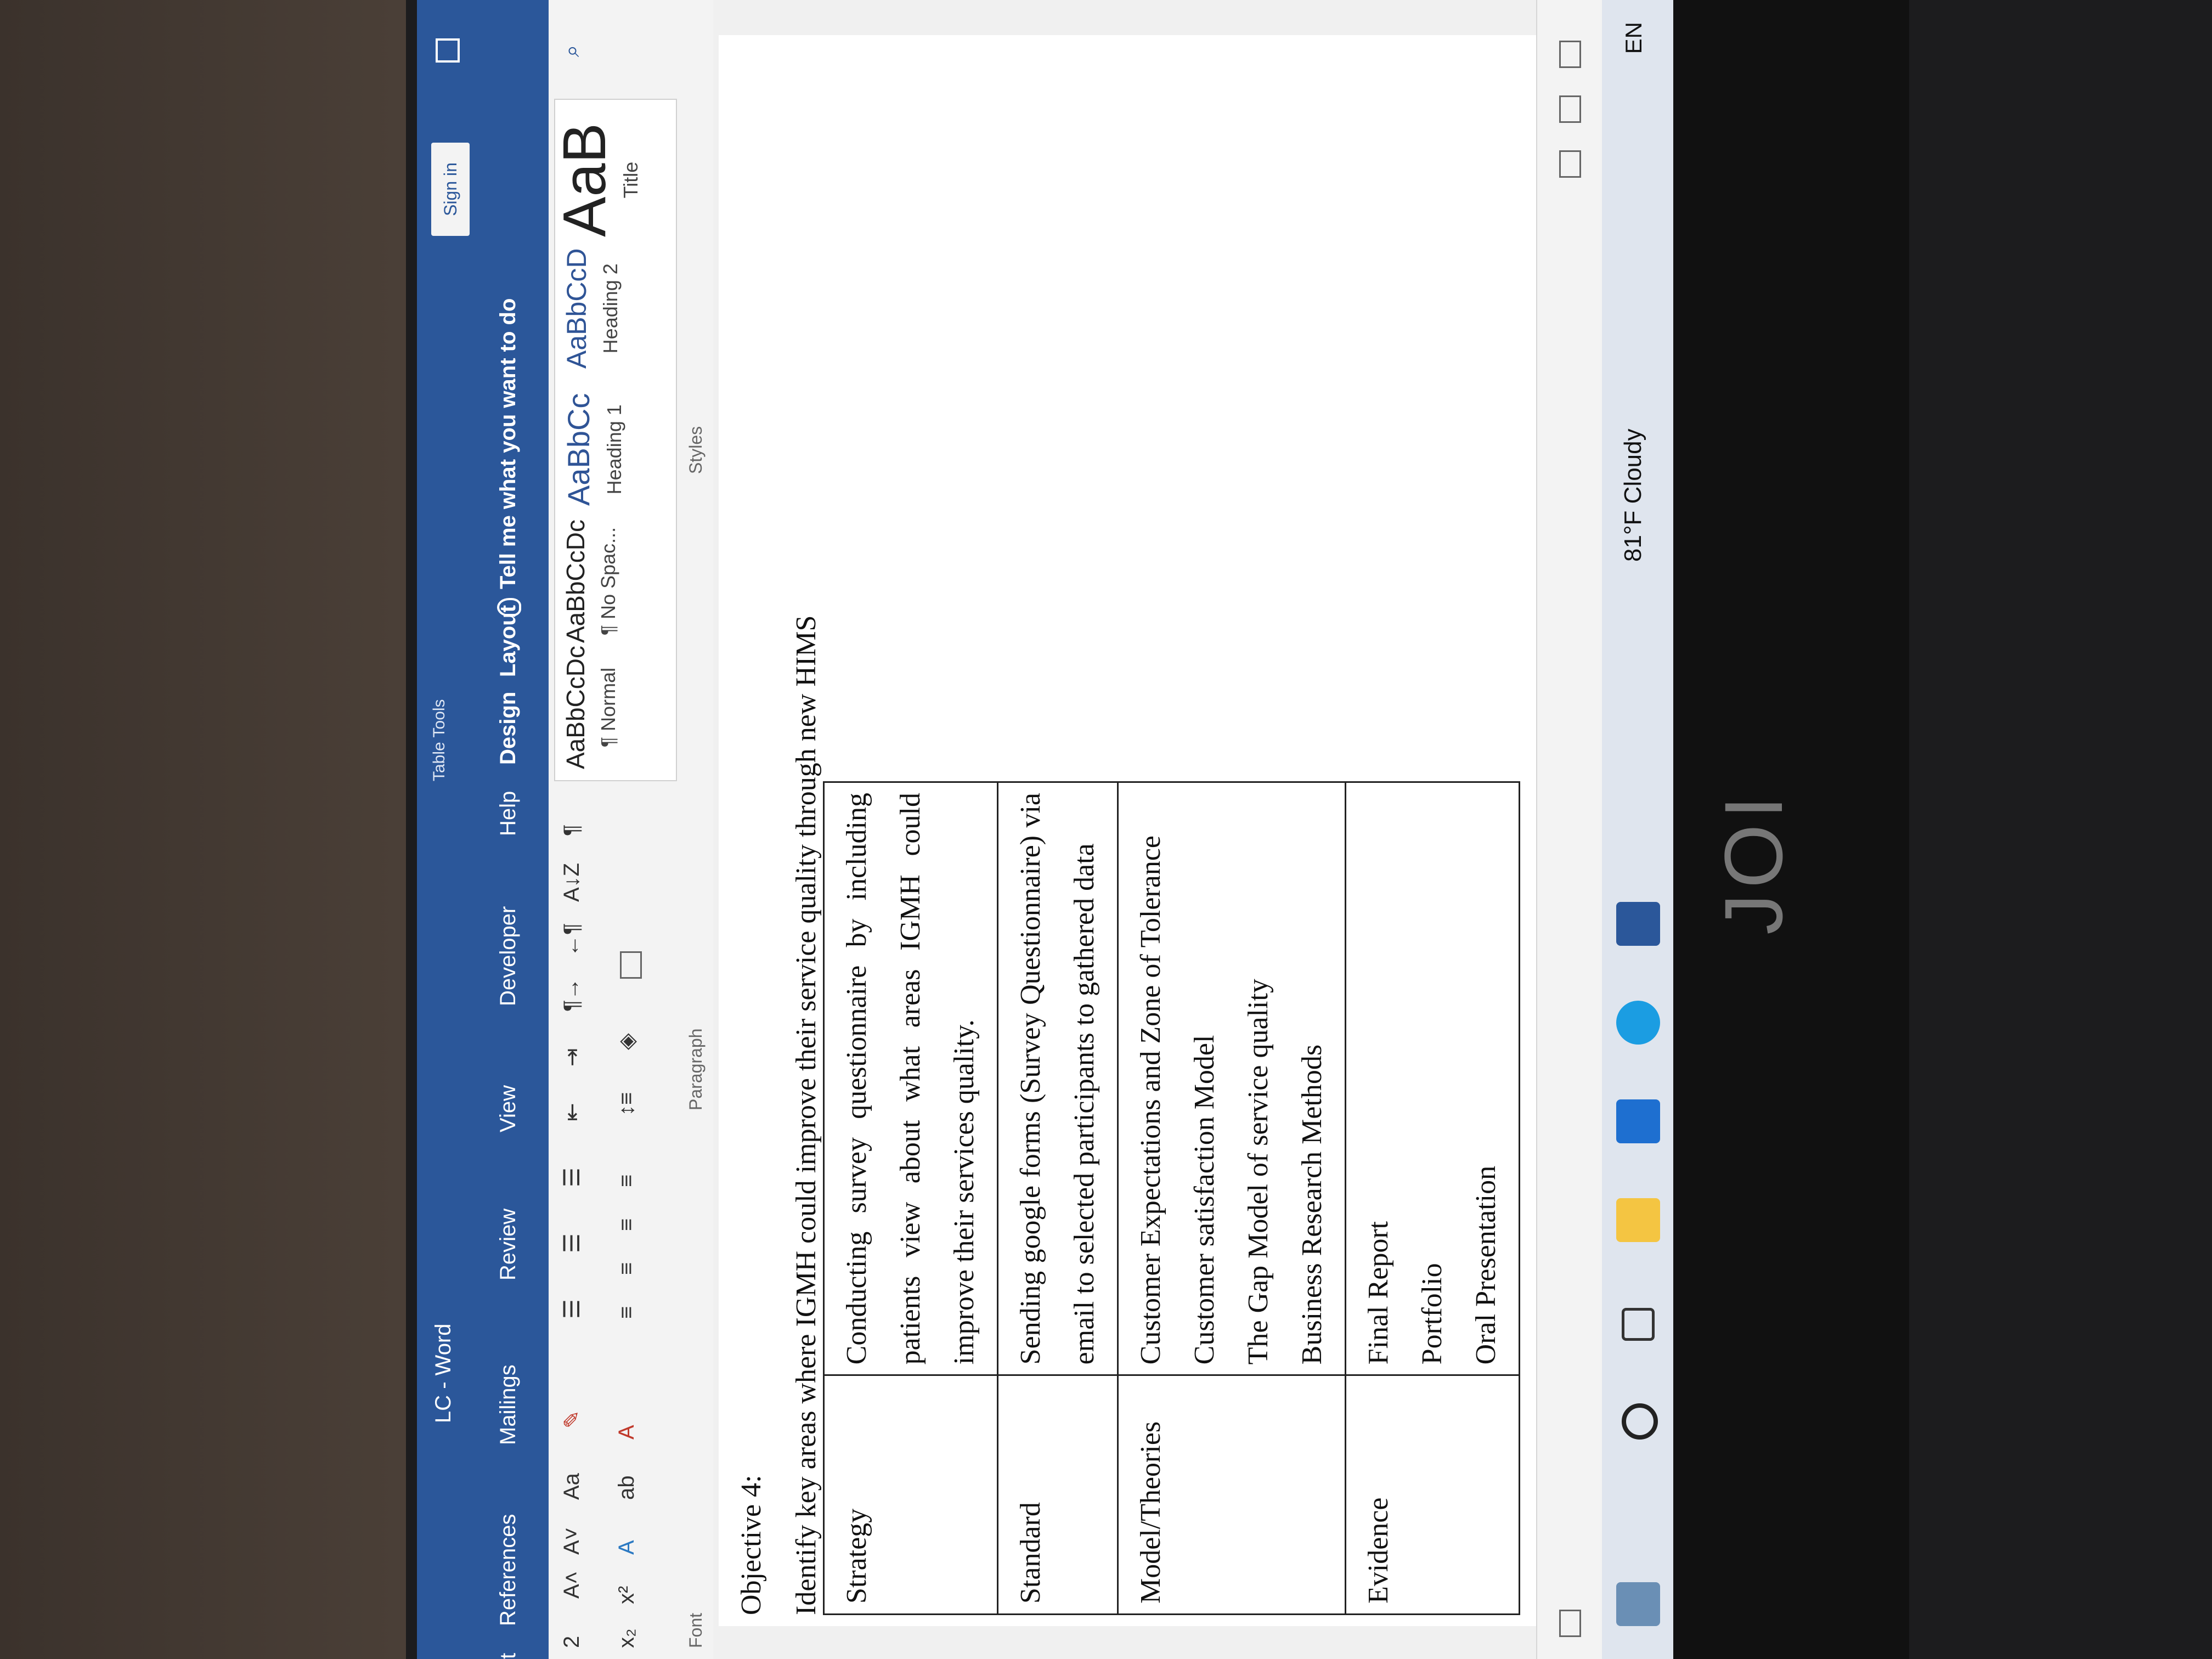 The width and height of the screenshot is (2212, 1659). Describe the element at coordinates (572, 1642) in the screenshot. I see `font-size-box: 2` at that location.